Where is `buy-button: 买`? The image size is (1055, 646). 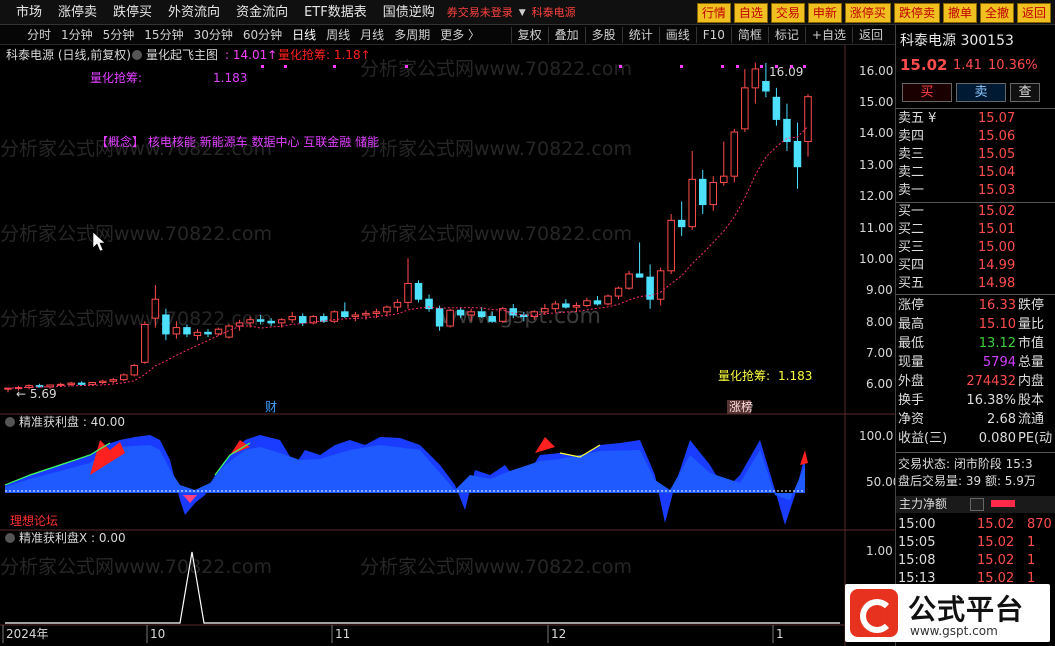
buy-button: 买 is located at coordinates (927, 92).